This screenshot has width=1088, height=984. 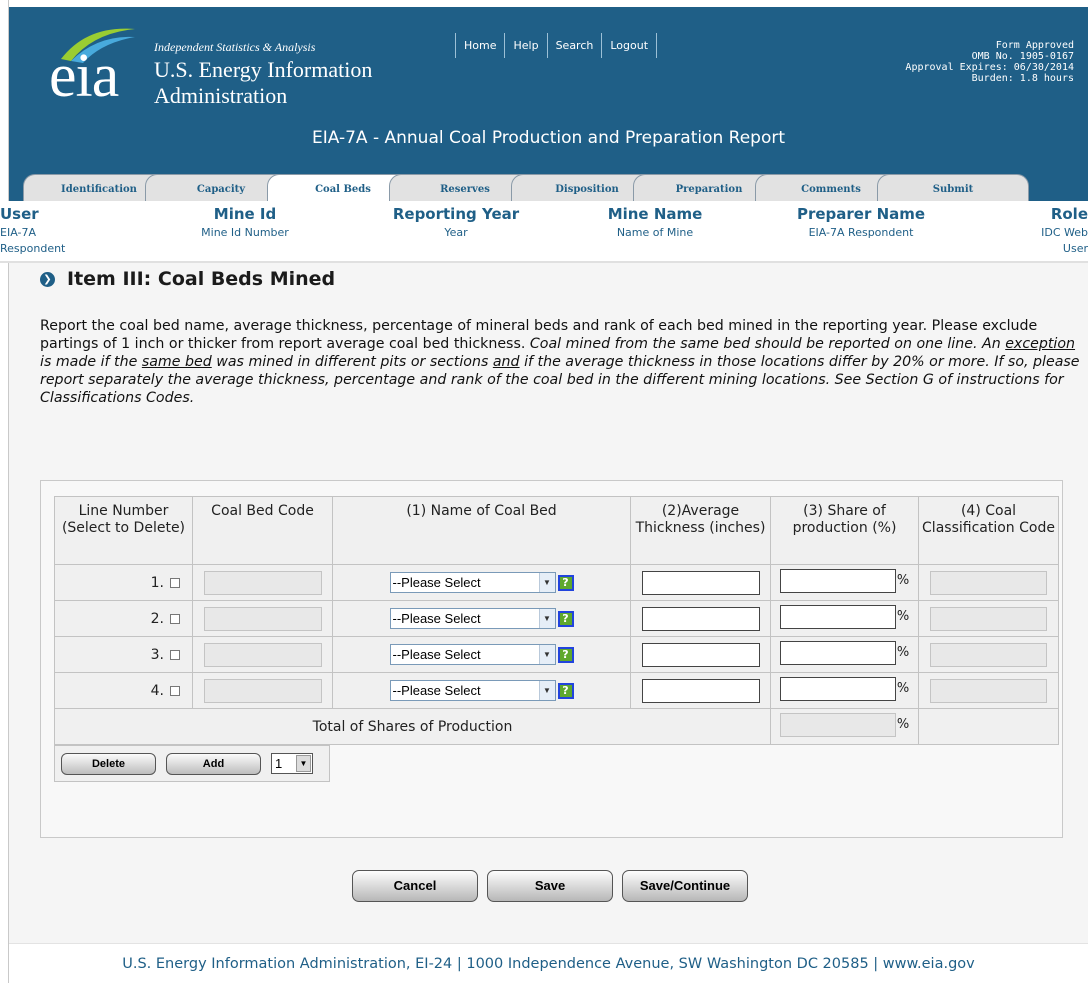 What do you see at coordinates (861, 214) in the screenshot?
I see `preparer-name-label: Preparer Name` at bounding box center [861, 214].